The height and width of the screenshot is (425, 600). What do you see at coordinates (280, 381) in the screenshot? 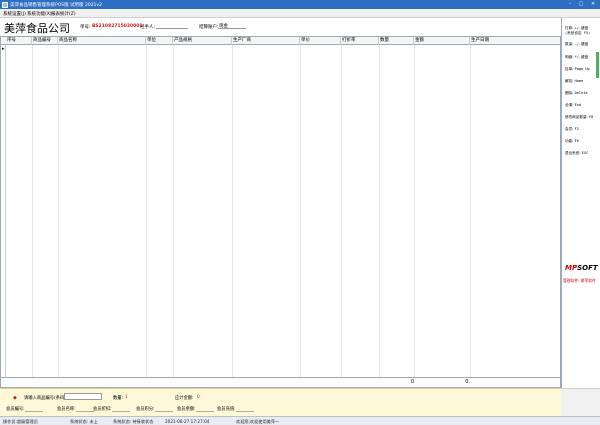
I see `table-total-row: 0 0.` at bounding box center [280, 381].